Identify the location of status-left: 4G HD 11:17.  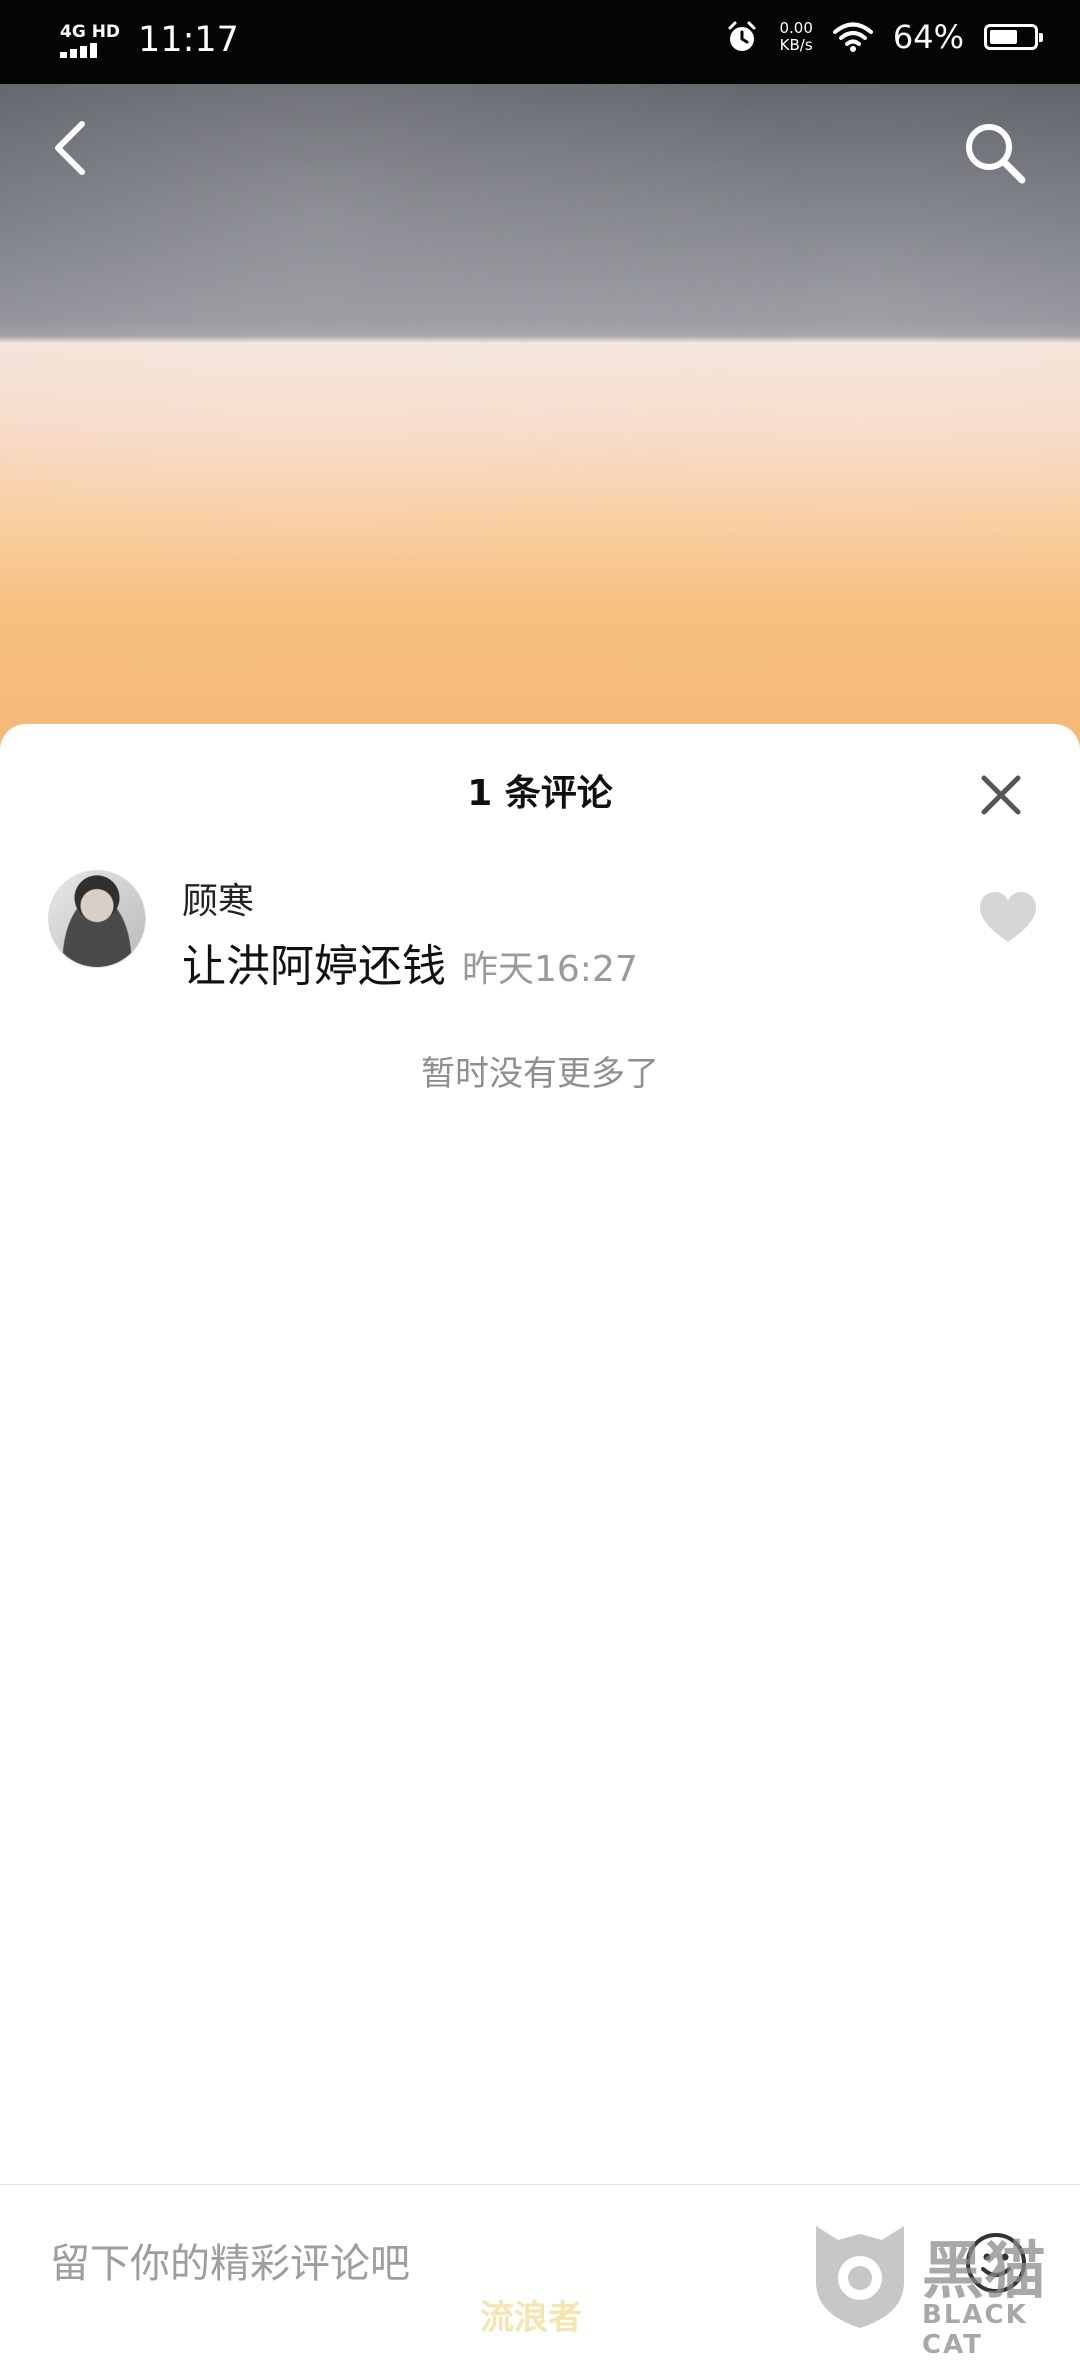
(149, 40).